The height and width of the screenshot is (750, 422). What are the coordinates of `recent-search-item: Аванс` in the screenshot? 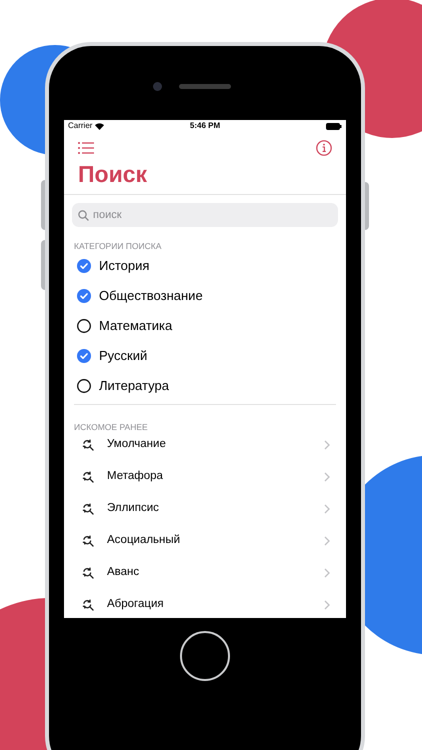 It's located at (205, 573).